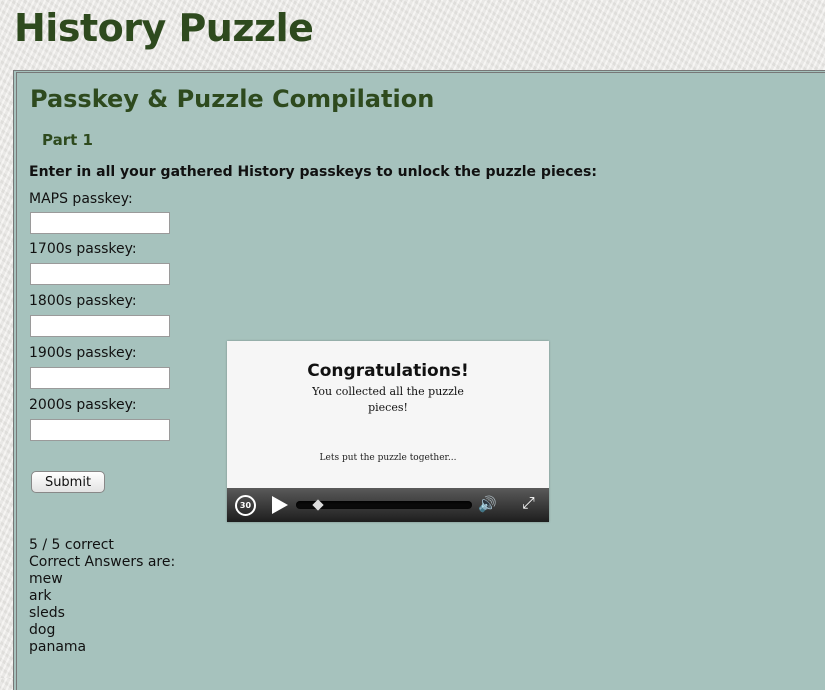 The image size is (825, 690). What do you see at coordinates (83, 301) in the screenshot?
I see `1800s-passkey-label: 1800s passkey:` at bounding box center [83, 301].